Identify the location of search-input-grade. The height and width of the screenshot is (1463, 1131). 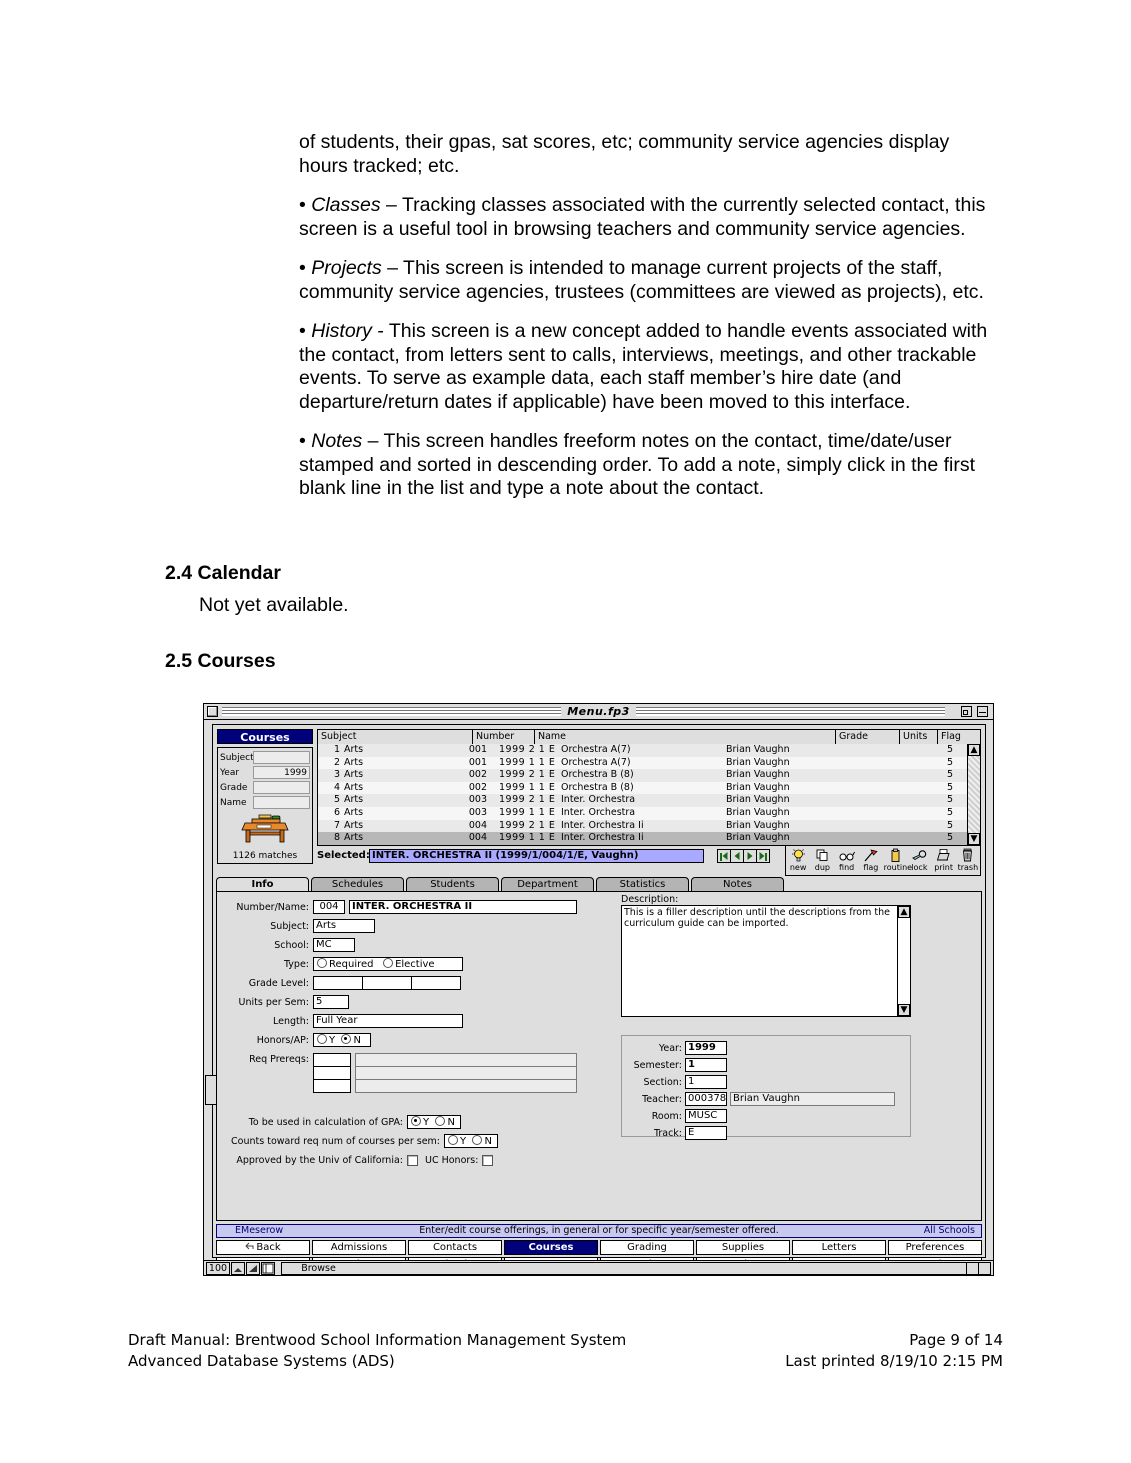
(281, 787).